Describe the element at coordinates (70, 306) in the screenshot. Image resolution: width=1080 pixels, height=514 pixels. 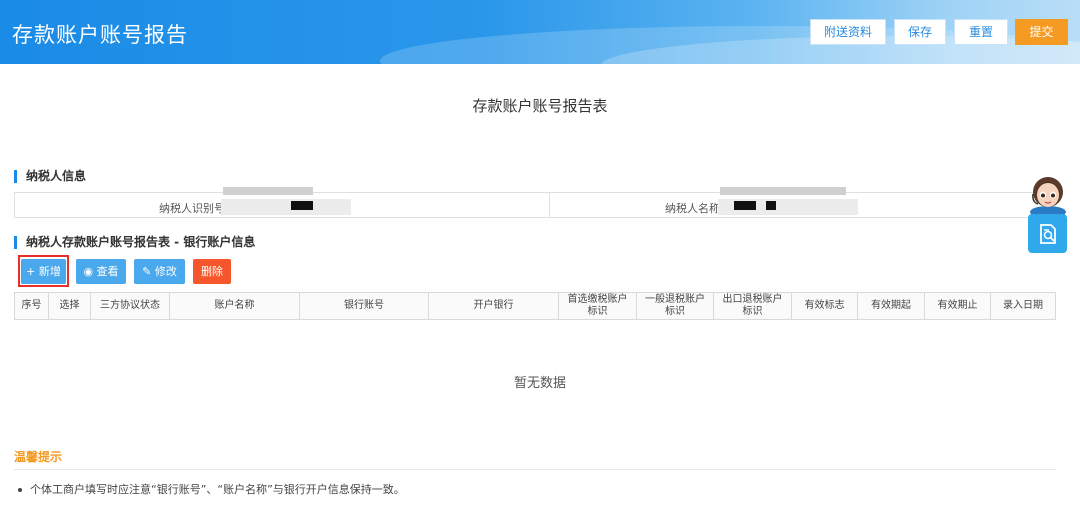
I see `column-header: 选择` at that location.